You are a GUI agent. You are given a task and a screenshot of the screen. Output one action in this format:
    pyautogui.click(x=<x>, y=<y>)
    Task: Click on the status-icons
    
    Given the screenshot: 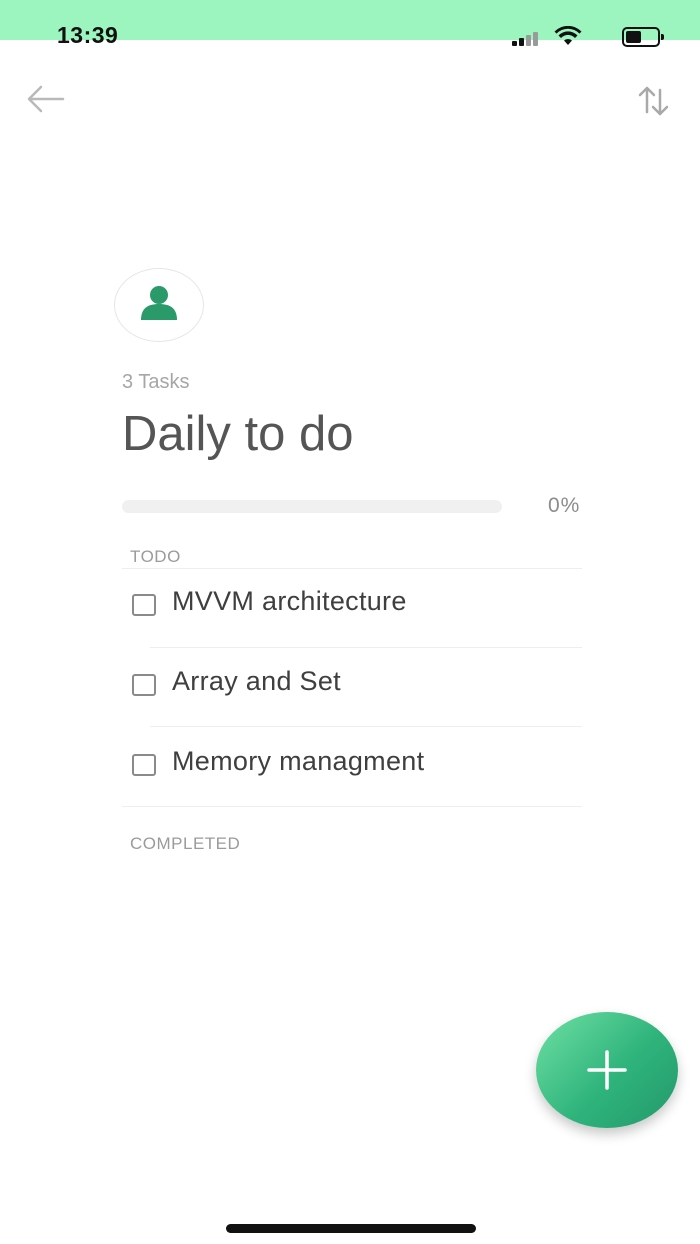 What is the action you would take?
    pyautogui.click(x=566, y=36)
    